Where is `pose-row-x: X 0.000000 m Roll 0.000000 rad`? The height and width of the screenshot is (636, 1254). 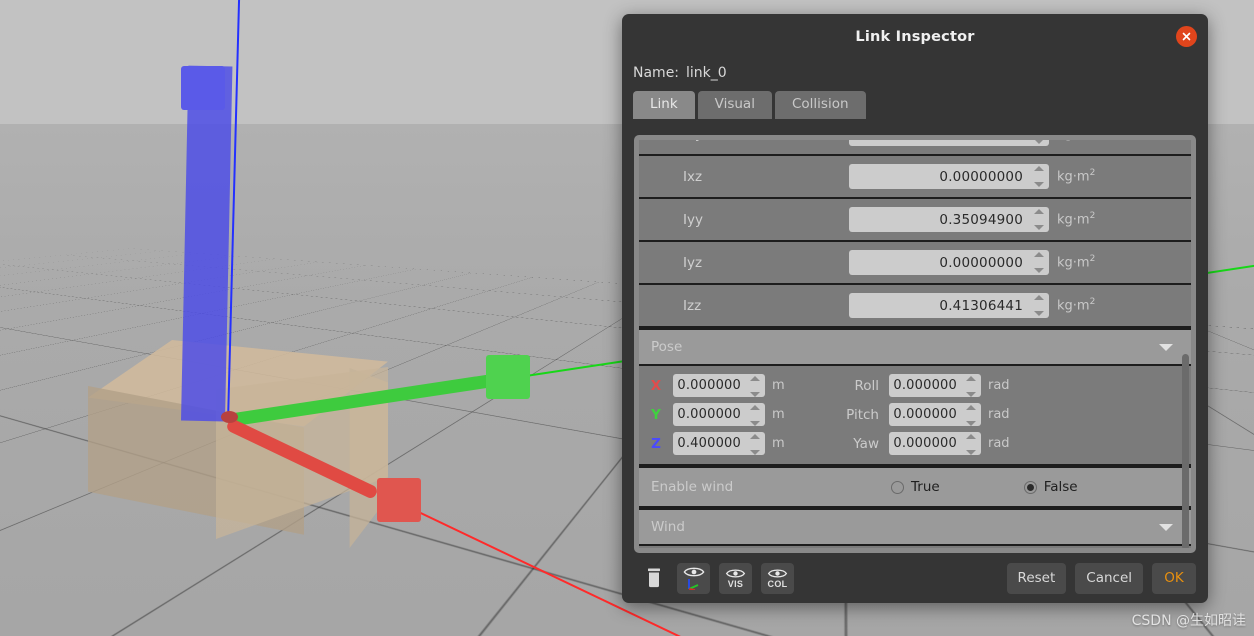 pose-row-x: X 0.000000 m Roll 0.000000 rad is located at coordinates (915, 385).